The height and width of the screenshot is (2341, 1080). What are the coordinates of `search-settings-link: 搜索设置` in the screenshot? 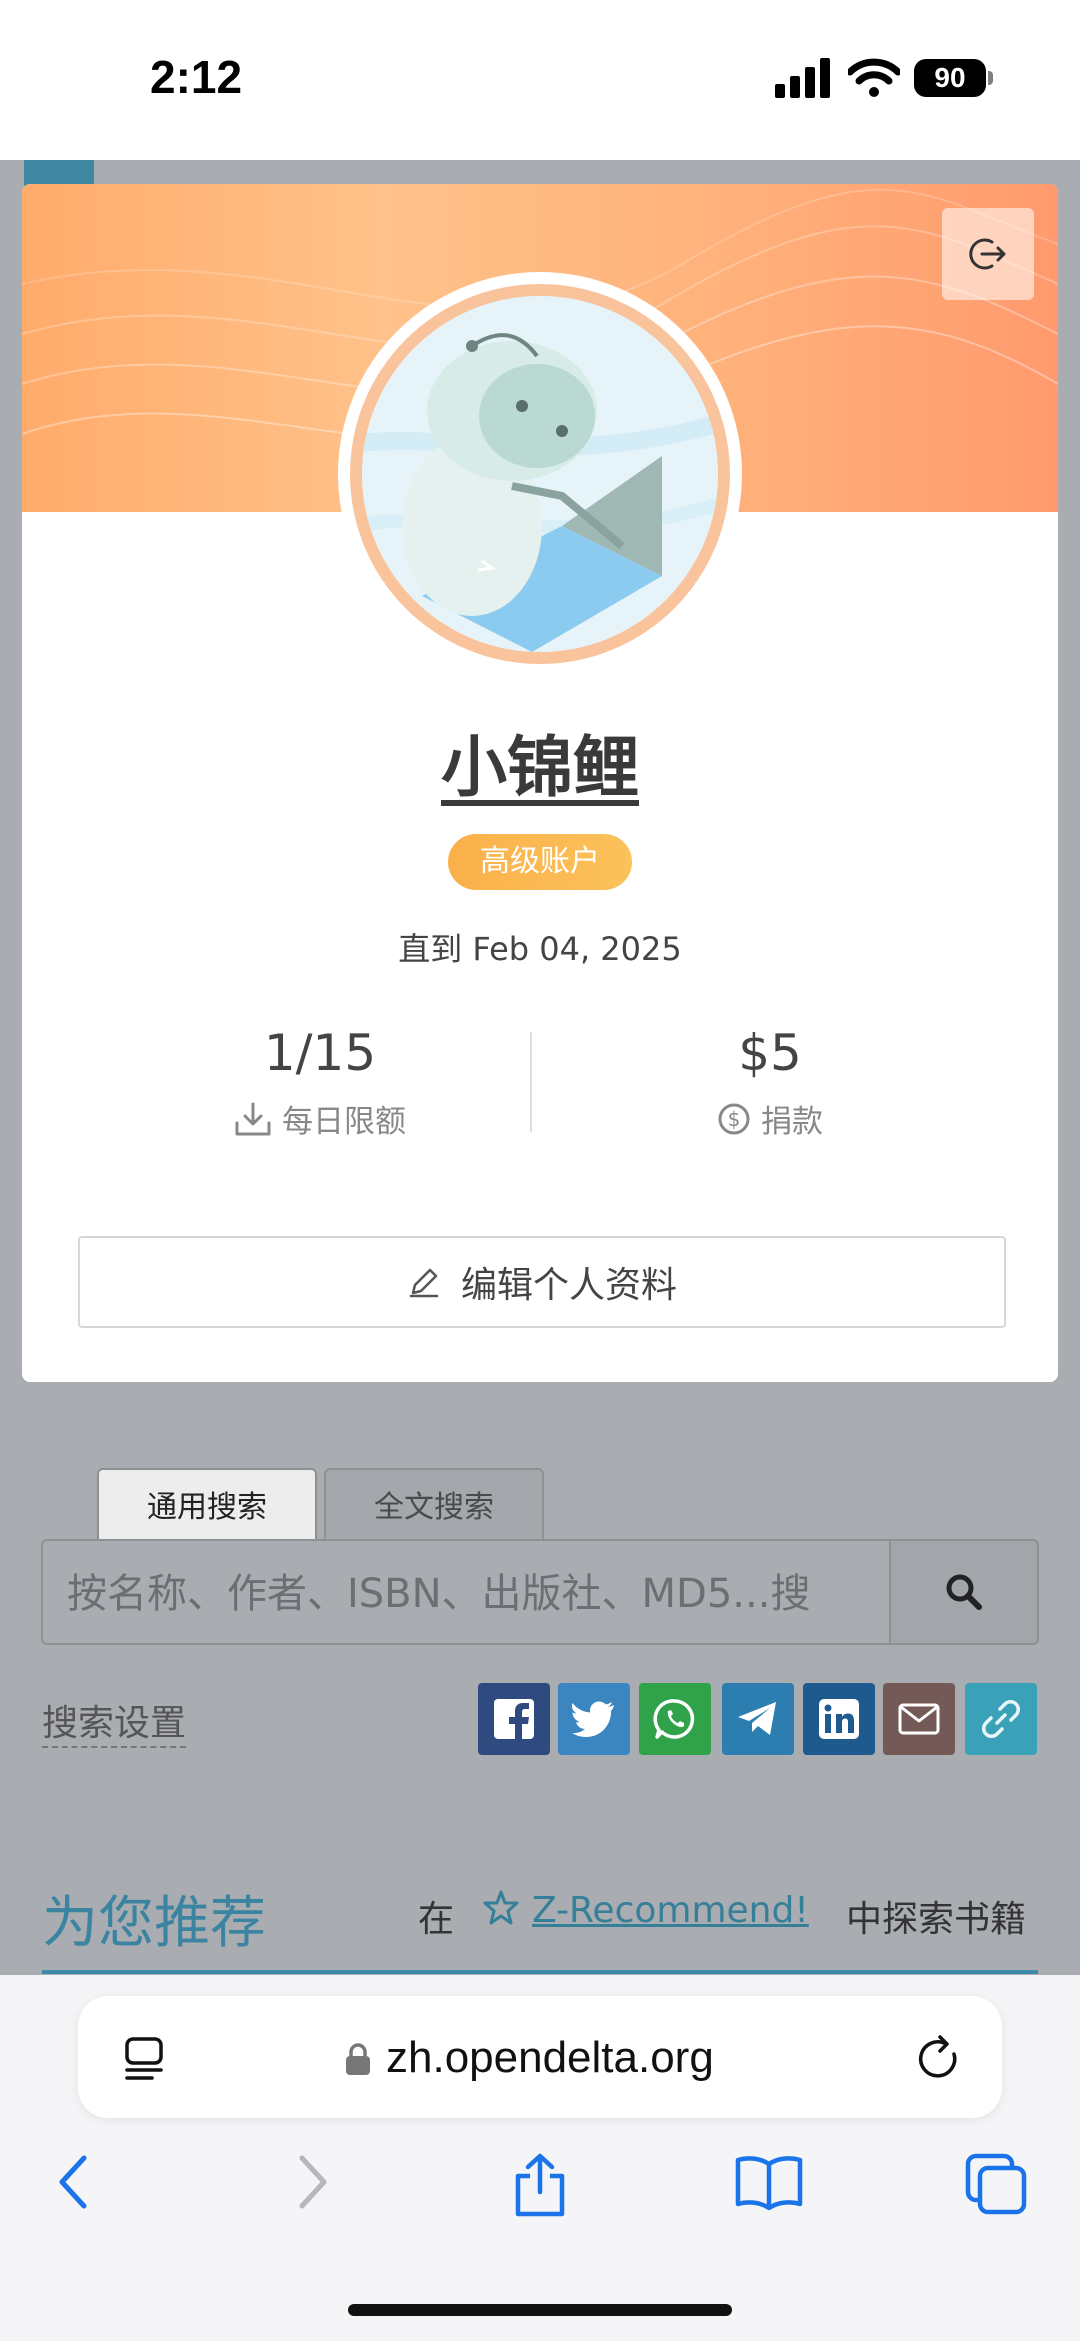 It's located at (114, 1721).